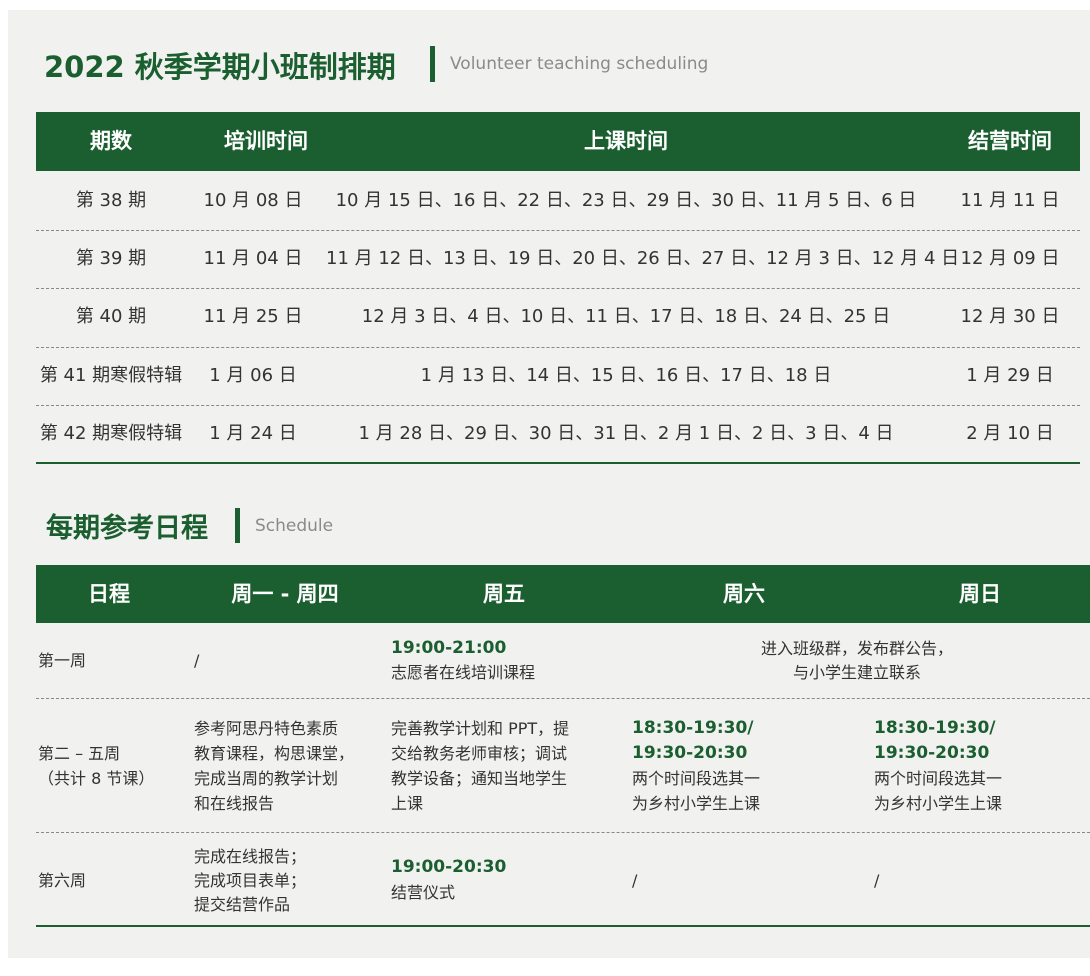  Describe the element at coordinates (690, 753) in the screenshot. I see `week2-5-sat-time: 19:30-20:30` at that location.